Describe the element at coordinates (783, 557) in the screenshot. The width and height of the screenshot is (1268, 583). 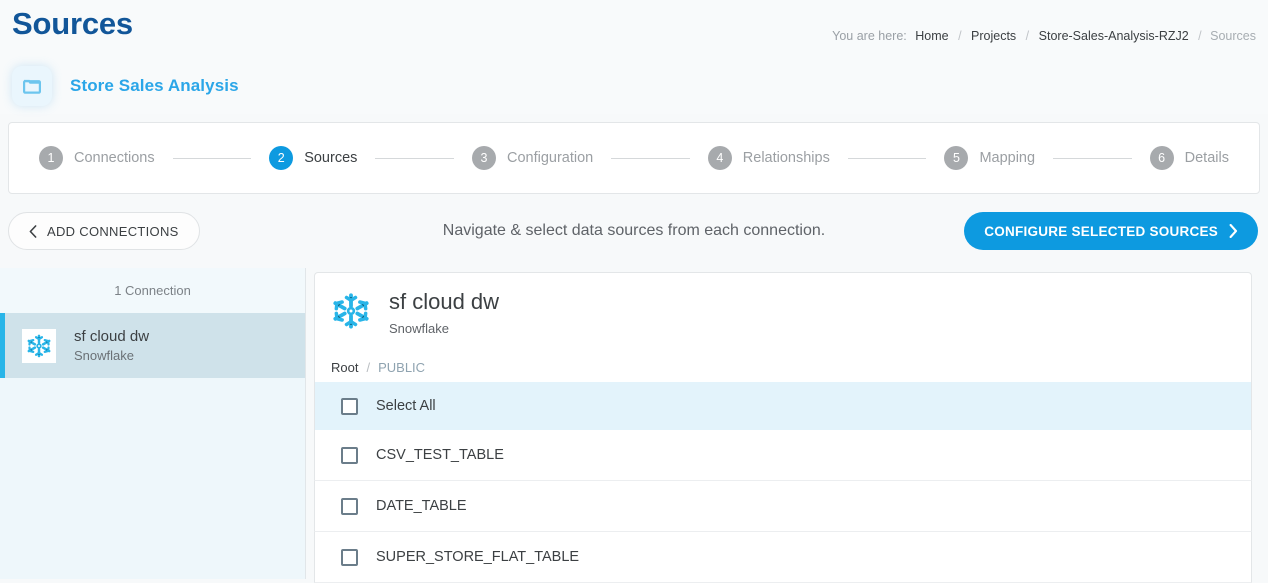
I see `table-row: SUPER_STORE_FLAT_TABLE` at that location.